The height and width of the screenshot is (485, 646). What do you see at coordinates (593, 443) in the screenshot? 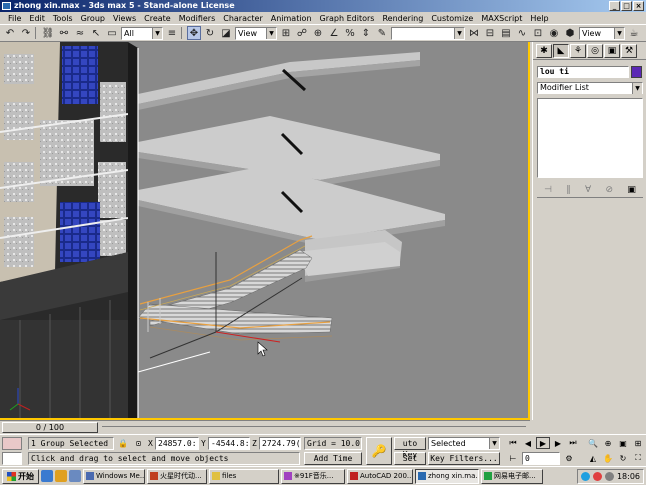
I see `zoom-icon: 🔍` at bounding box center [593, 443].